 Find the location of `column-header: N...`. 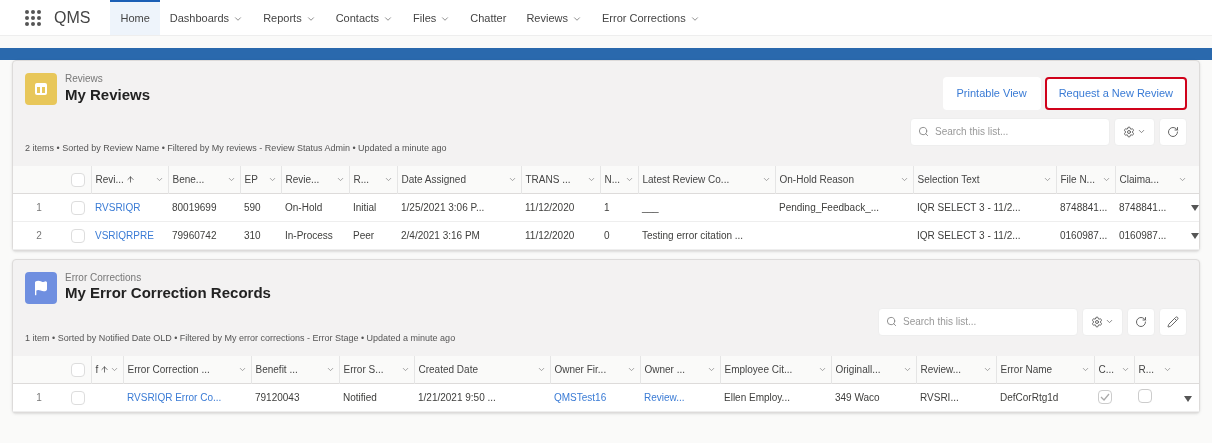

column-header: N... is located at coordinates (619, 179).